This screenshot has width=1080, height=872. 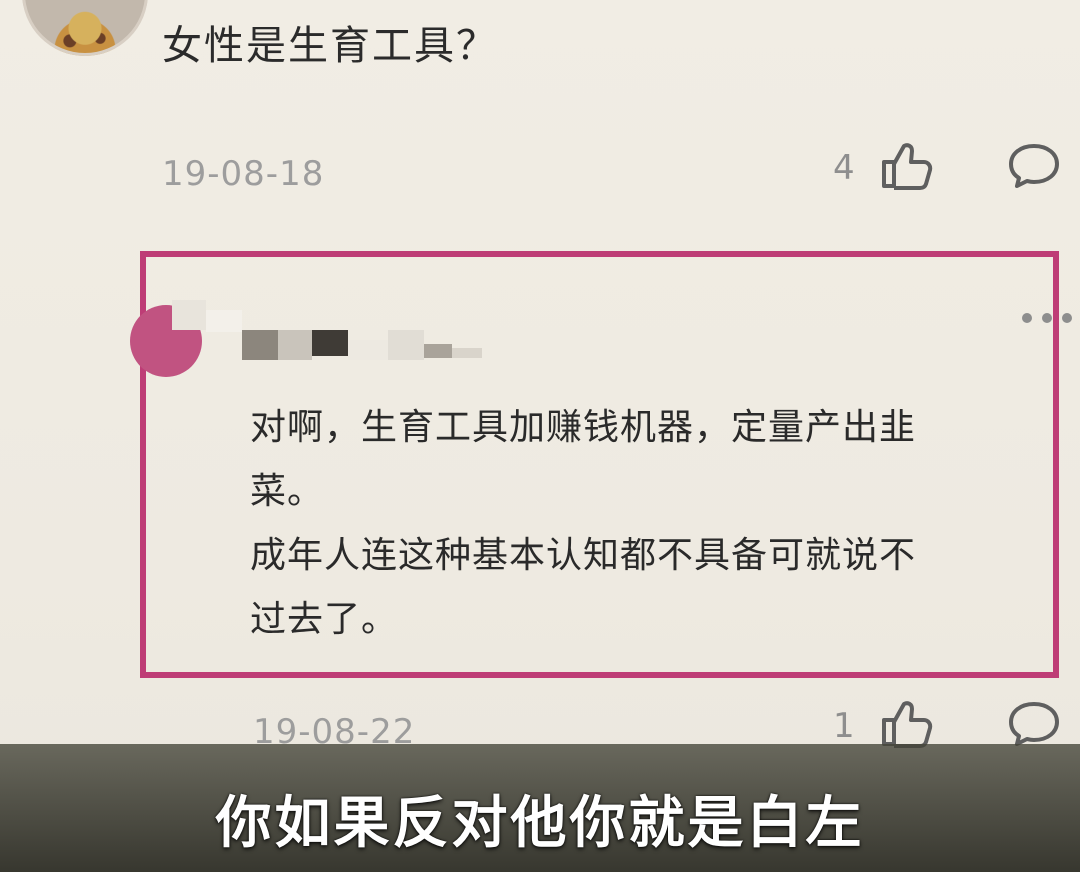 I want to click on parent-like-count: 4, so click(x=844, y=168).